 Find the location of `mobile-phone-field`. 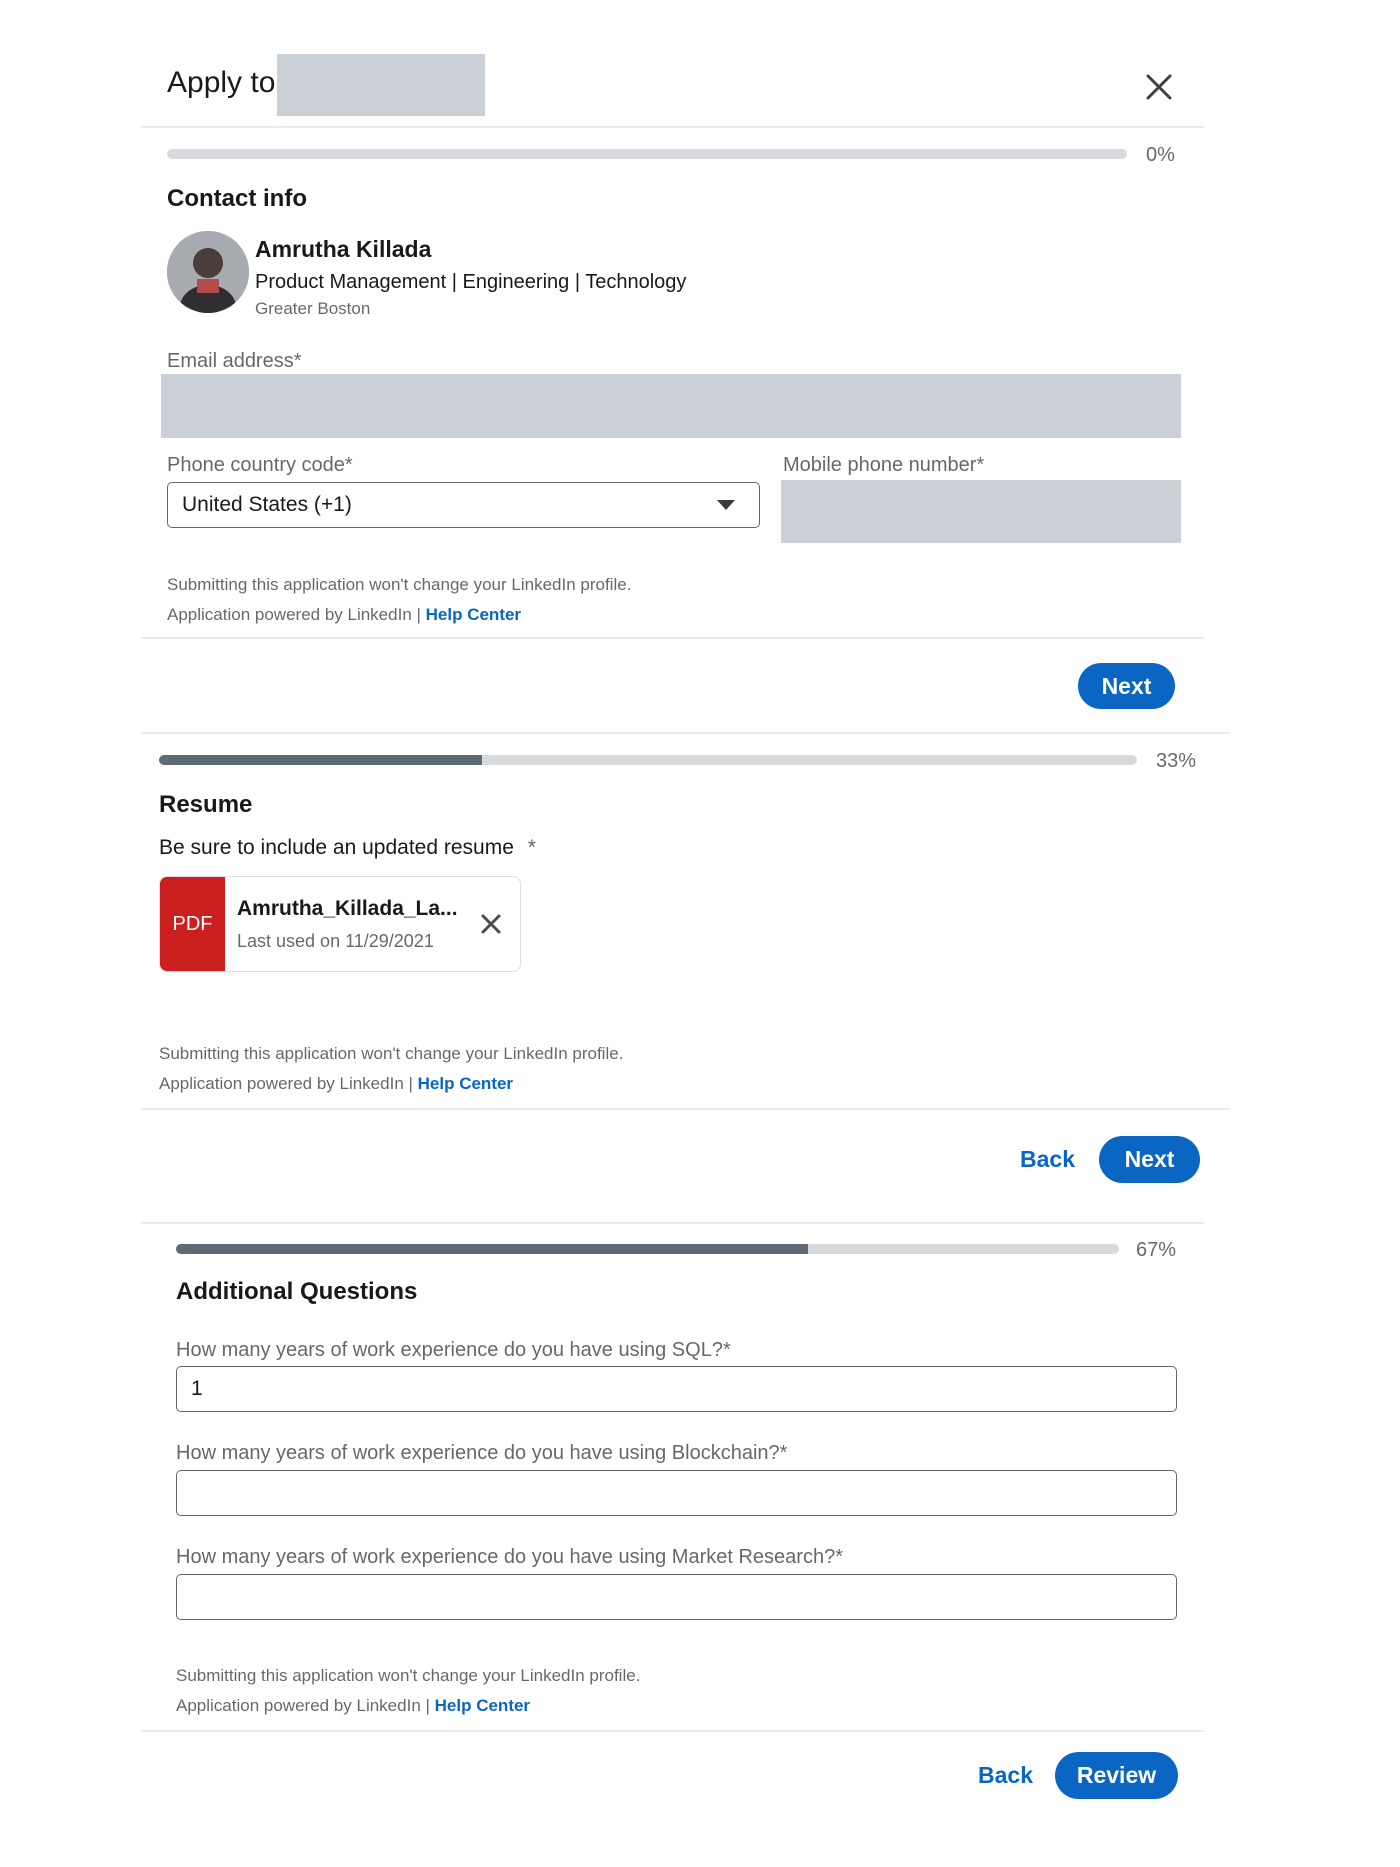

mobile-phone-field is located at coordinates (981, 511).